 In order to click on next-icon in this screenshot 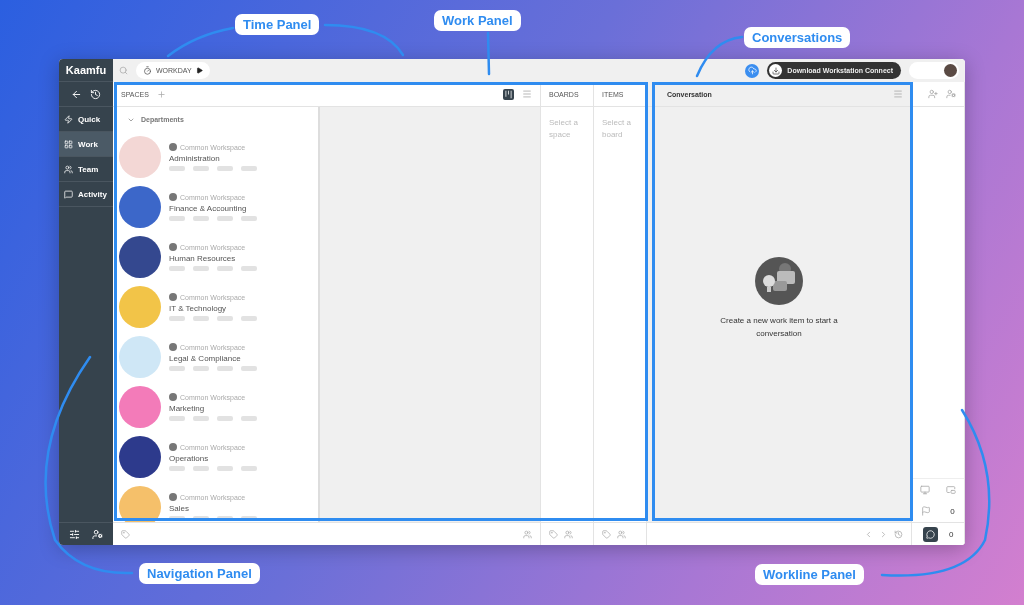, I will do `click(883, 534)`.